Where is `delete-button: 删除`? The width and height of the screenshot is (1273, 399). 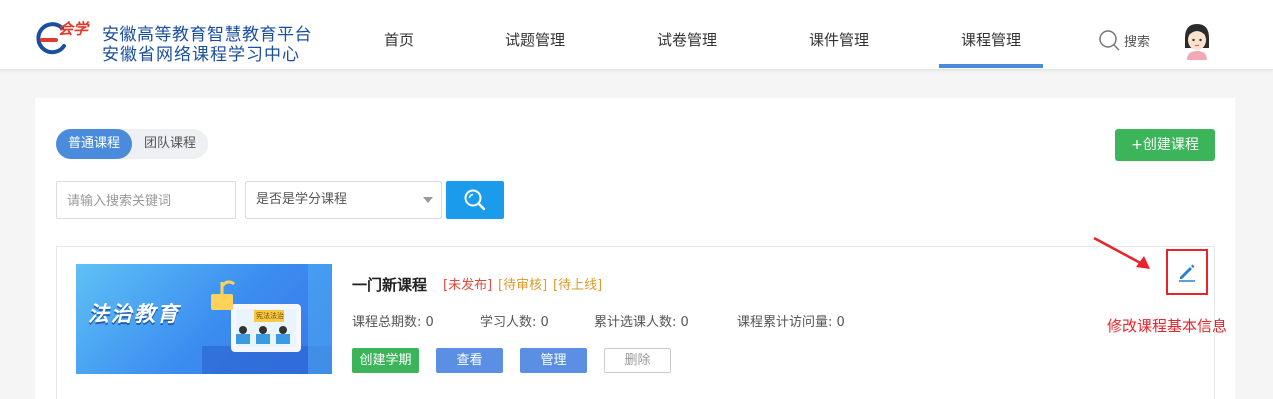 delete-button: 删除 is located at coordinates (637, 360).